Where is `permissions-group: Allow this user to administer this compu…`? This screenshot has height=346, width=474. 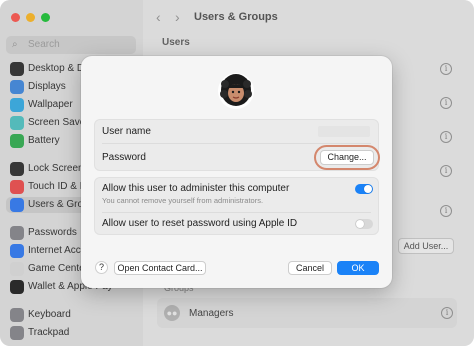 permissions-group: Allow this user to administer this compu… is located at coordinates (236, 206).